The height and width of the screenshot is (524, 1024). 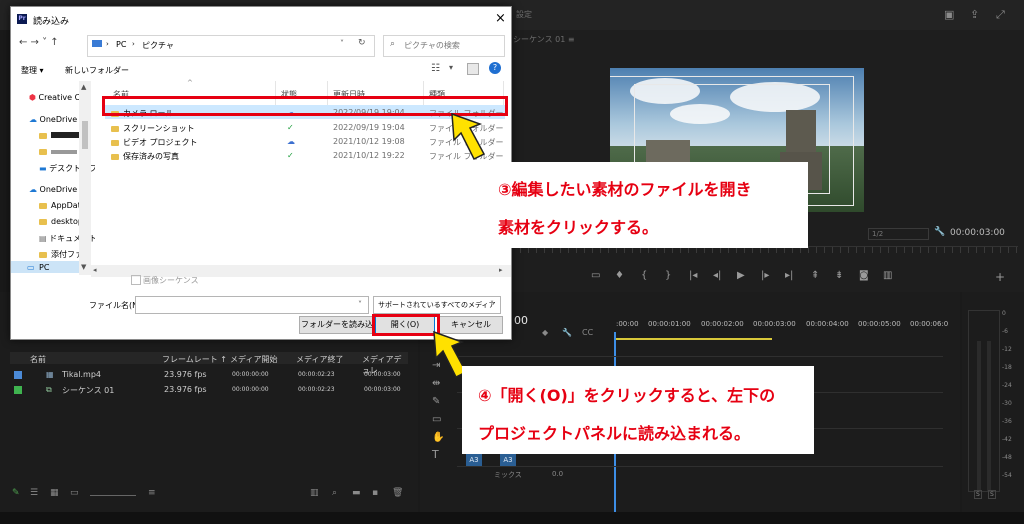 I want to click on scroll-left-icon: ◂, so click(x=95, y=270).